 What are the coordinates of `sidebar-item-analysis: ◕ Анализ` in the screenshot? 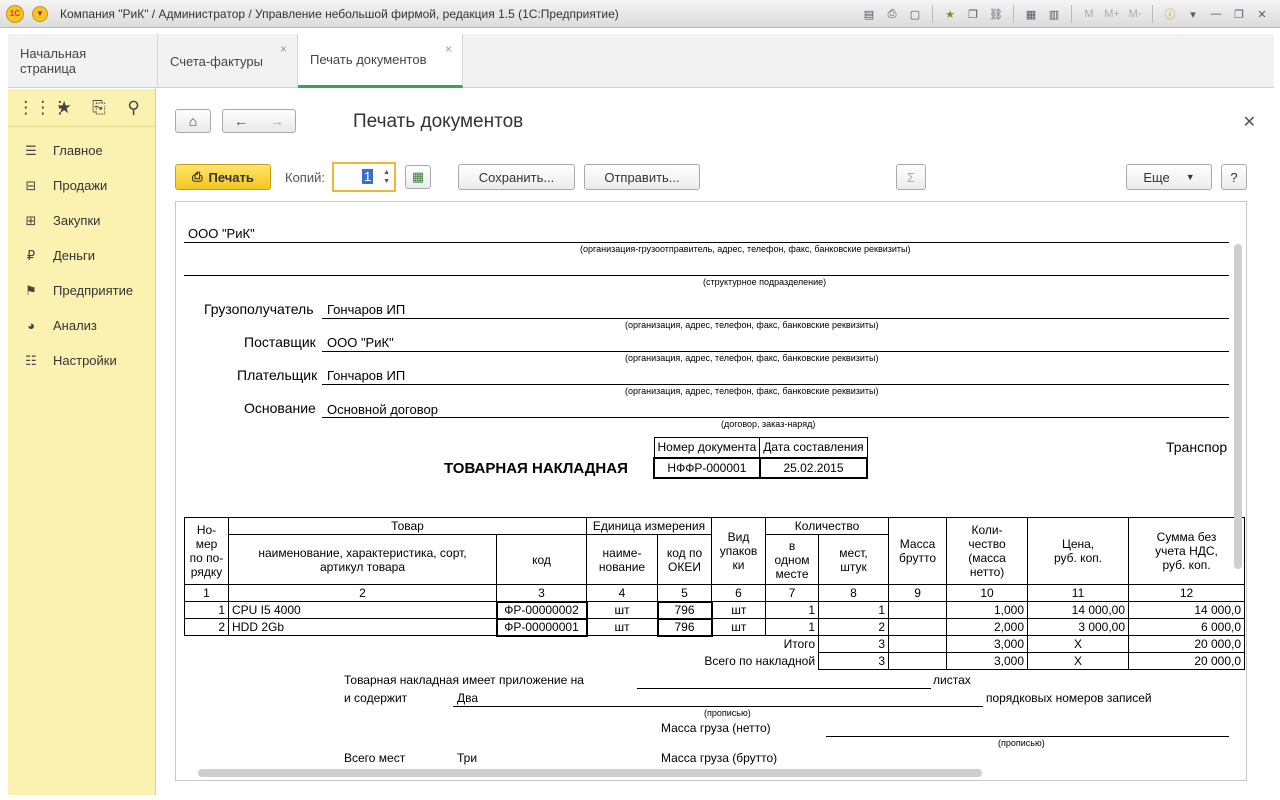 It's located at (81, 325).